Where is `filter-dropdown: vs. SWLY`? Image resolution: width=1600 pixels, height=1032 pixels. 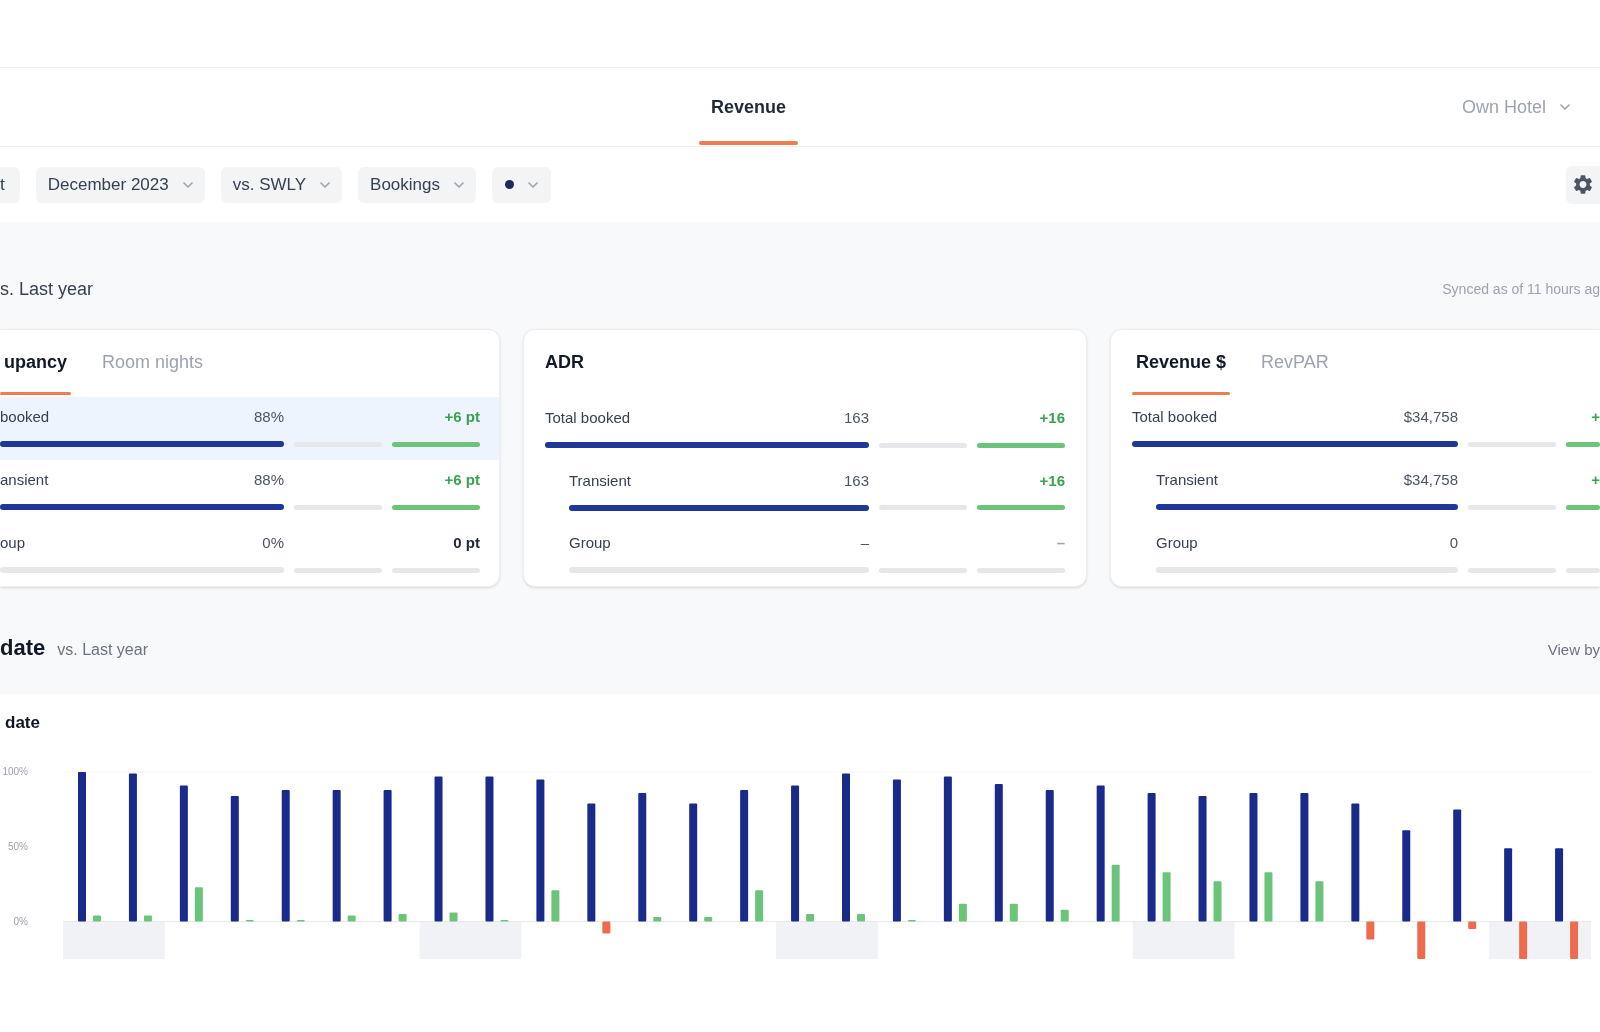 filter-dropdown: vs. SWLY is located at coordinates (281, 184).